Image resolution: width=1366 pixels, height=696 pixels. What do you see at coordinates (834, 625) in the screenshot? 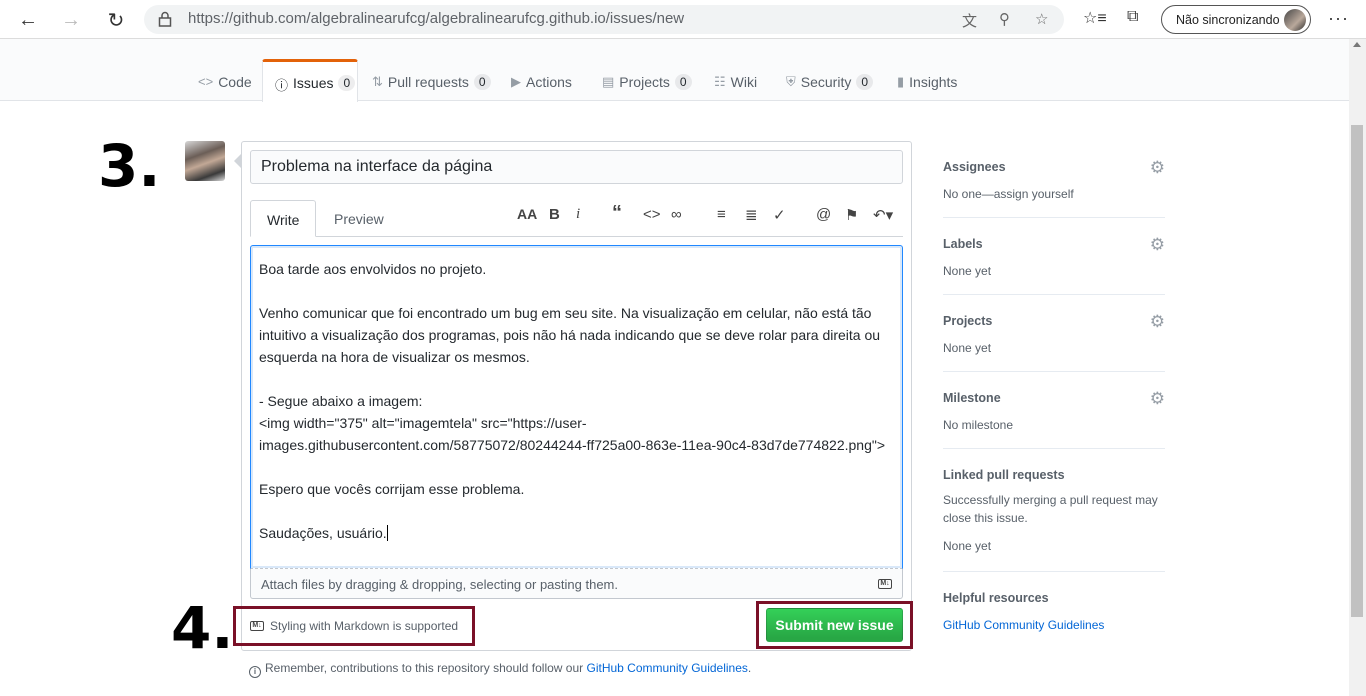
I see `submit-new-issue-button: Submit new issue` at bounding box center [834, 625].